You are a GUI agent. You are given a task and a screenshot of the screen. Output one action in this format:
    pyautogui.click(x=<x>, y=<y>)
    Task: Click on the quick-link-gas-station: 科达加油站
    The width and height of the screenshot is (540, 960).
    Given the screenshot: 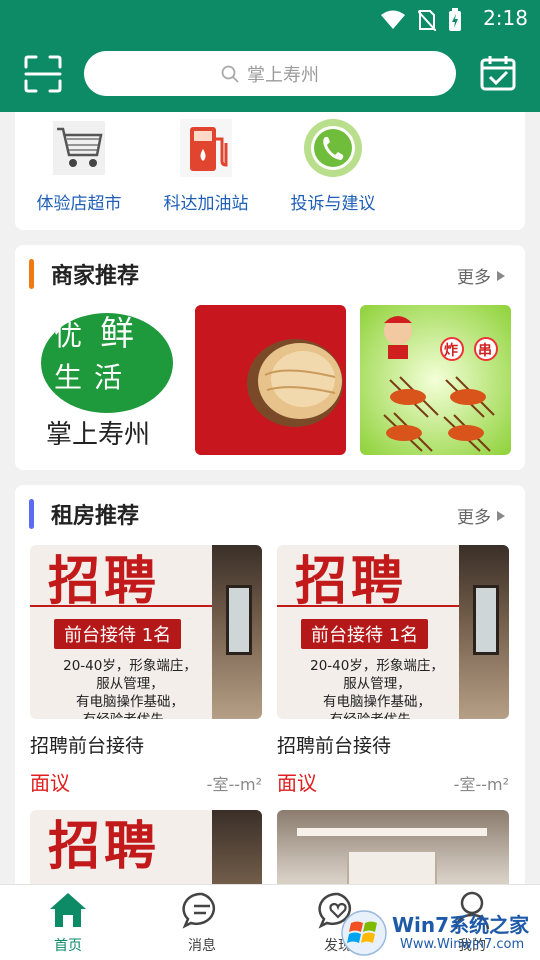 What is the action you would take?
    pyautogui.click(x=206, y=165)
    